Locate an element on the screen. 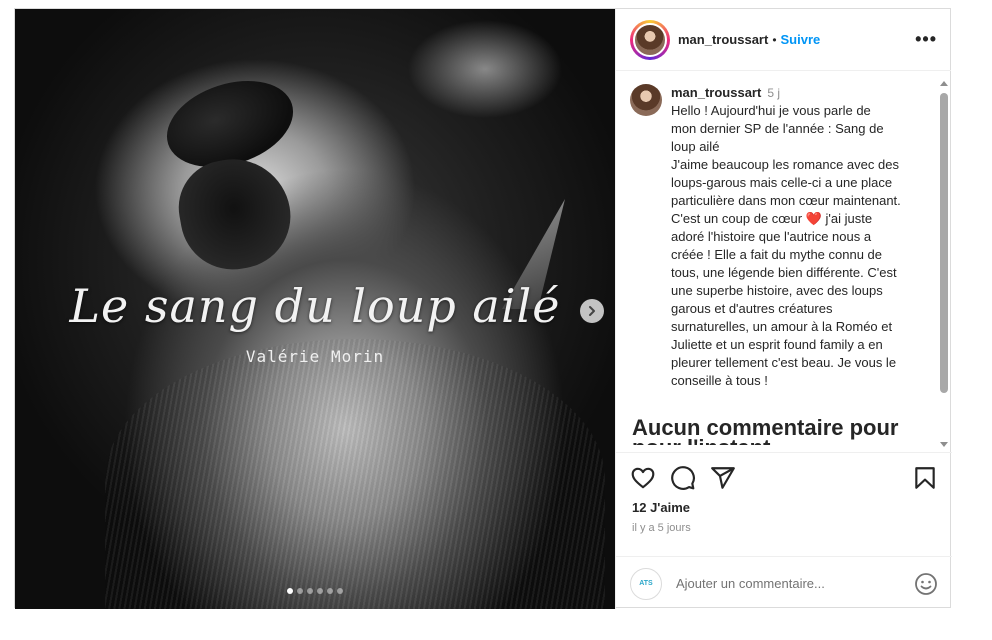  carousel-indicator is located at coordinates (315, 591).